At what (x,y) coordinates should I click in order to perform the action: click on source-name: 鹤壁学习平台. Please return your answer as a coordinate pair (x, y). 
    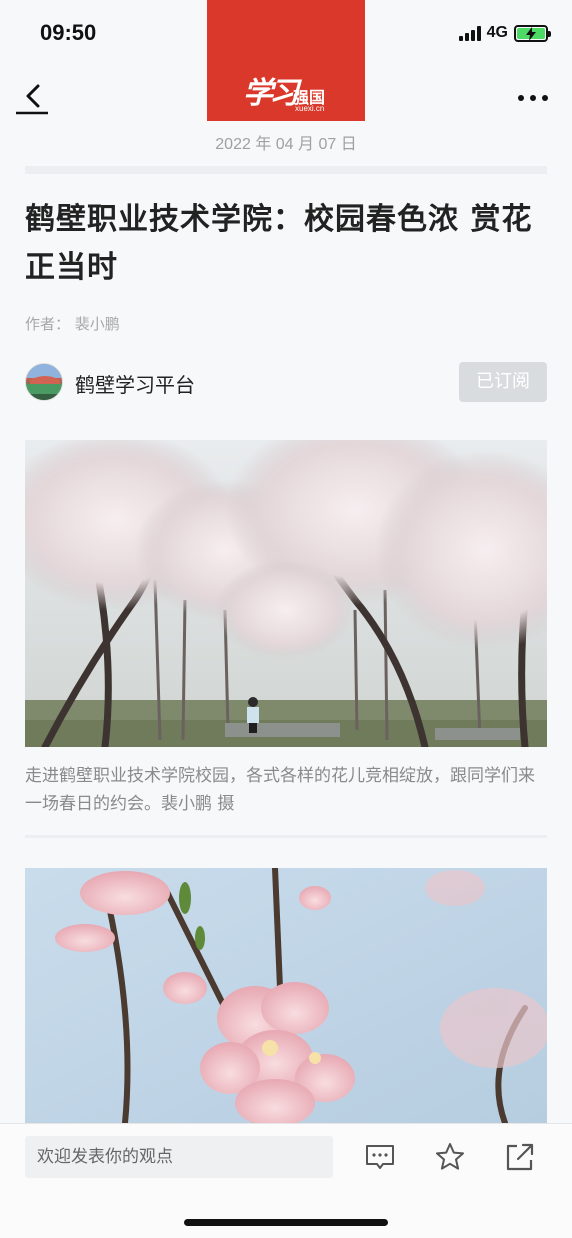
    Looking at the image, I should click on (135, 383).